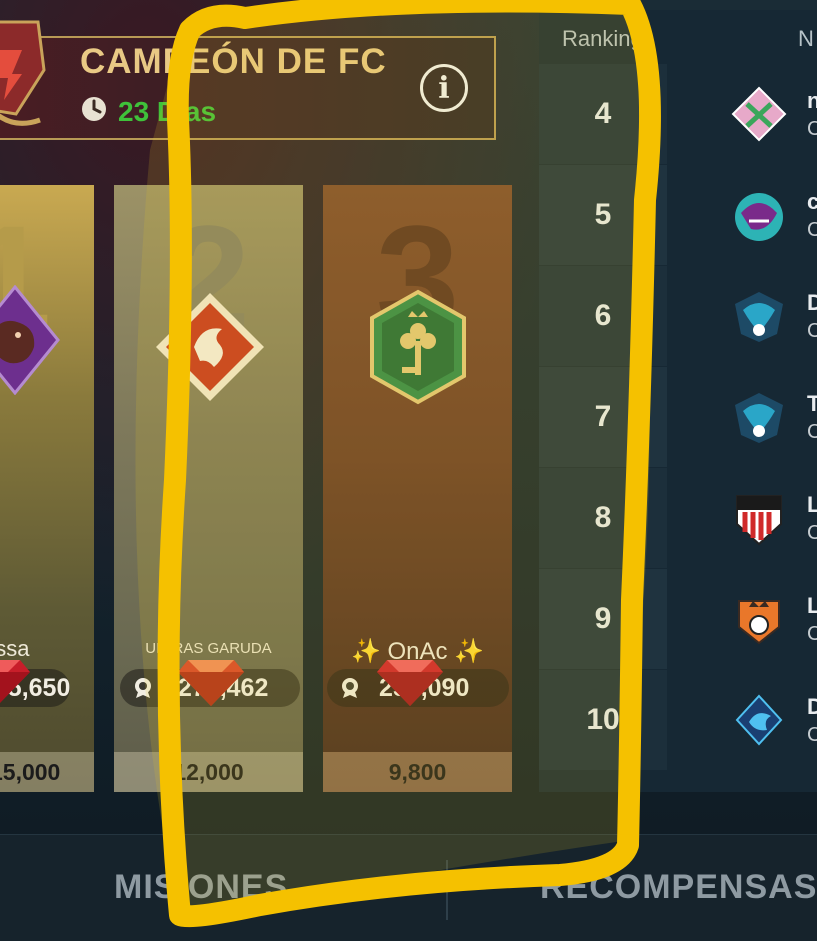  I want to click on info-button: i, so click(444, 88).